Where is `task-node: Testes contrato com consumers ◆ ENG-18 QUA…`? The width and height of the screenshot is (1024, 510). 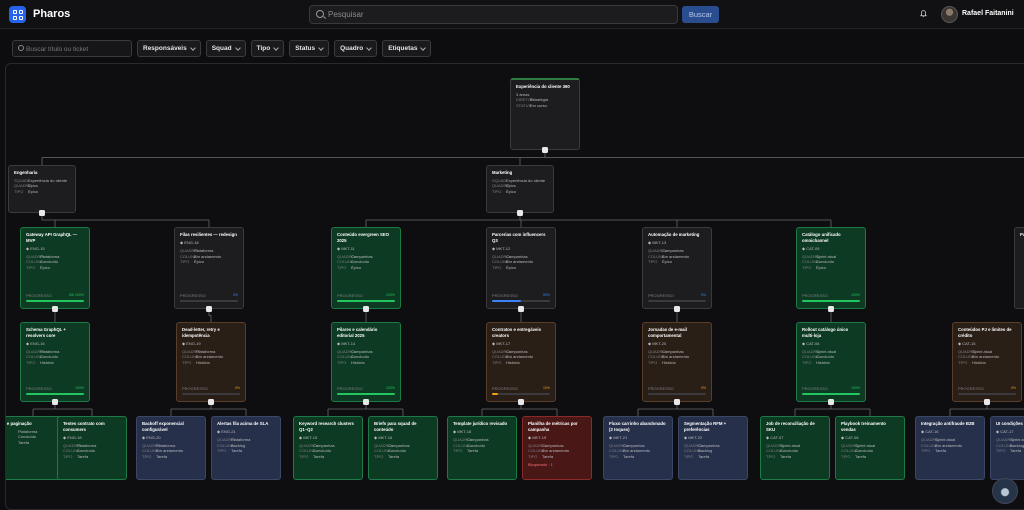
task-node: Testes contrato com consumers ◆ ENG-18 QUA… is located at coordinates (92, 448).